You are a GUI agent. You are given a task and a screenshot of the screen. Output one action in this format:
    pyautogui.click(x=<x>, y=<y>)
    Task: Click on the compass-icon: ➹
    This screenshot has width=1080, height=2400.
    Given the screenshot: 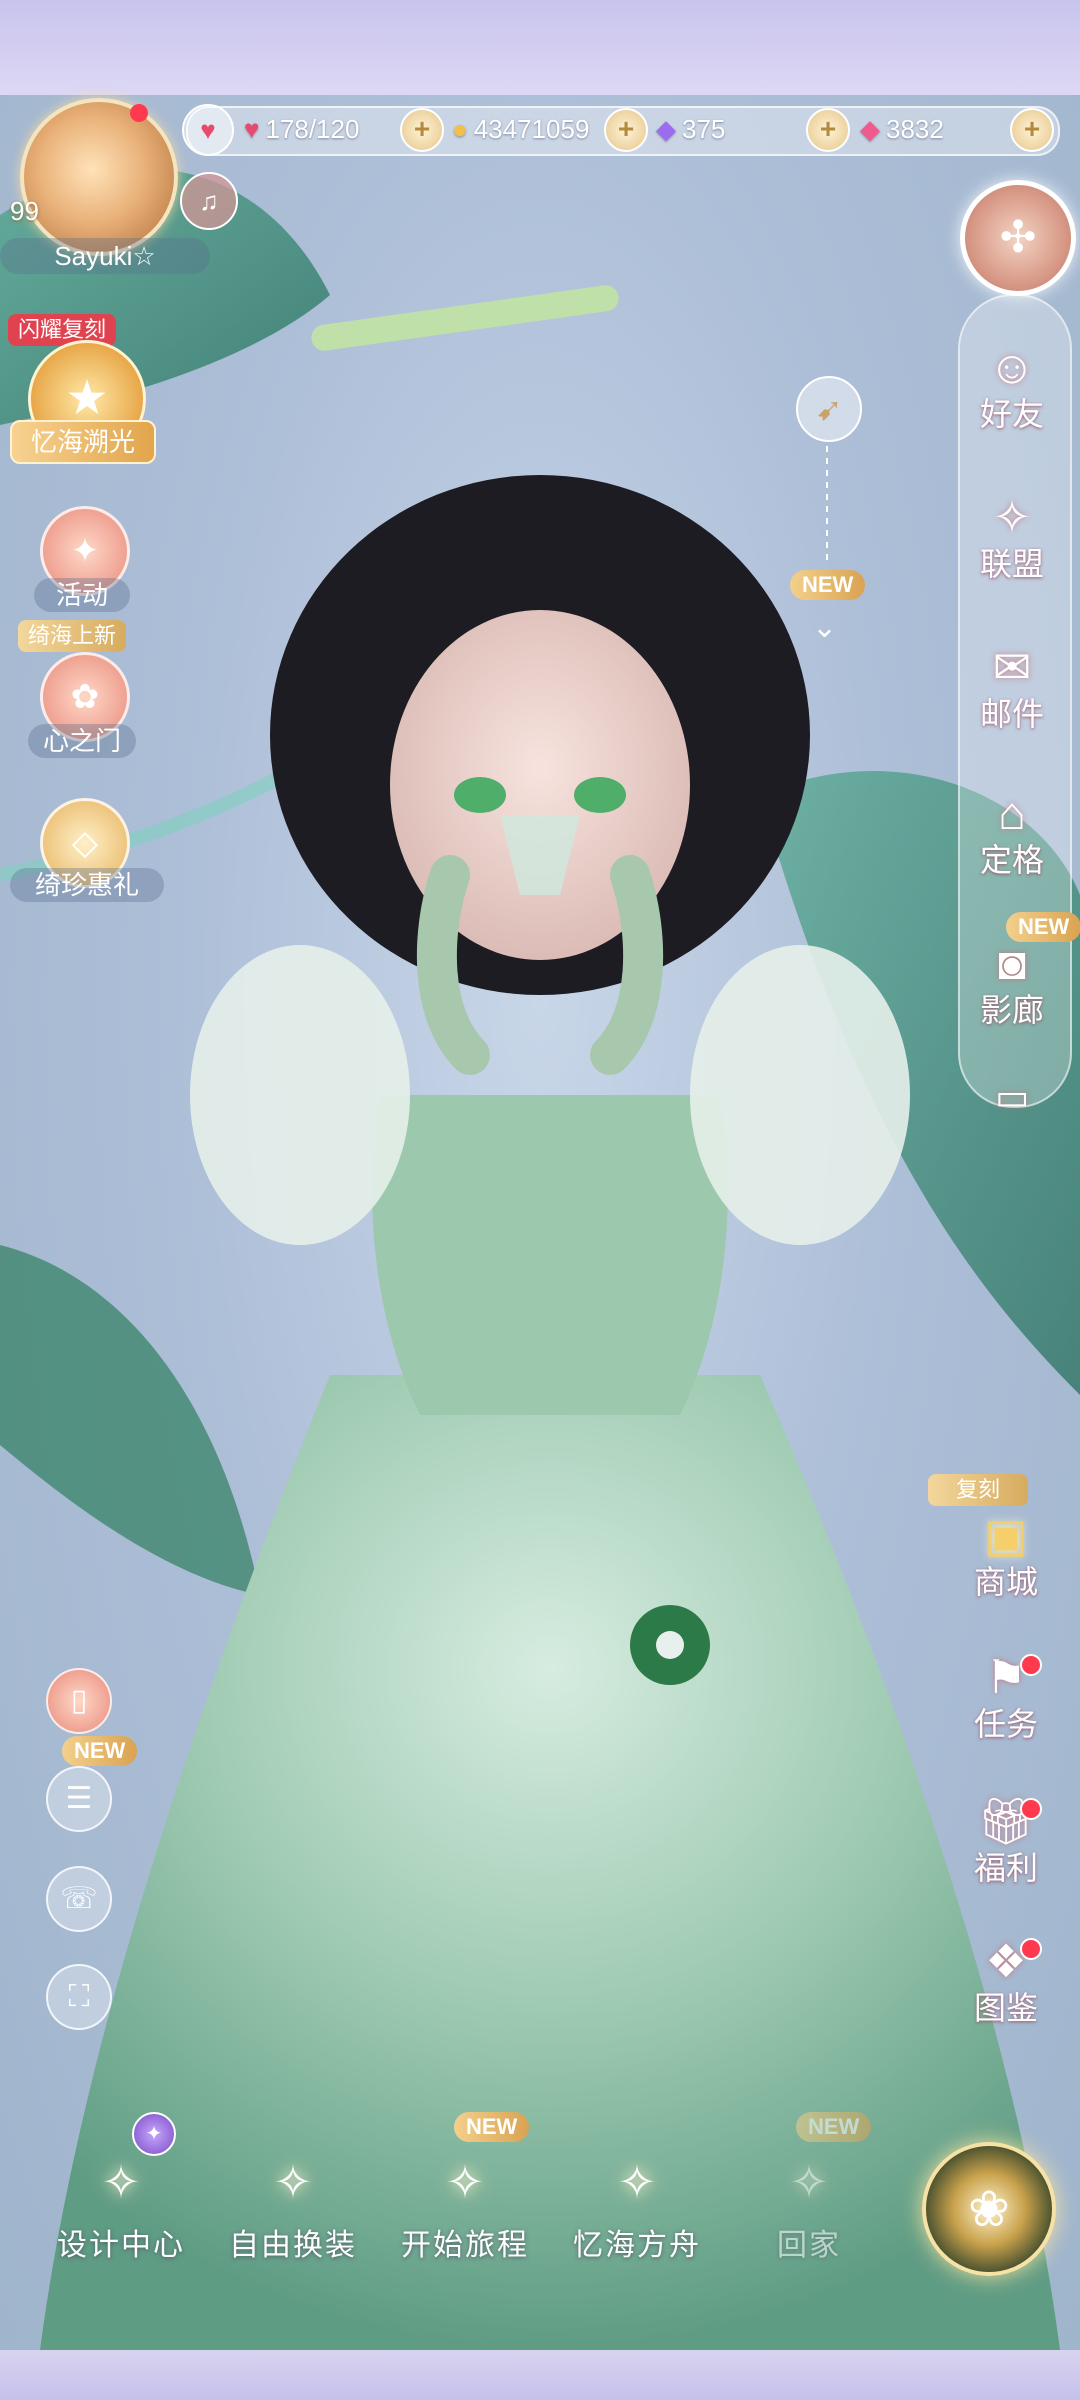 What is the action you would take?
    pyautogui.click(x=829, y=409)
    